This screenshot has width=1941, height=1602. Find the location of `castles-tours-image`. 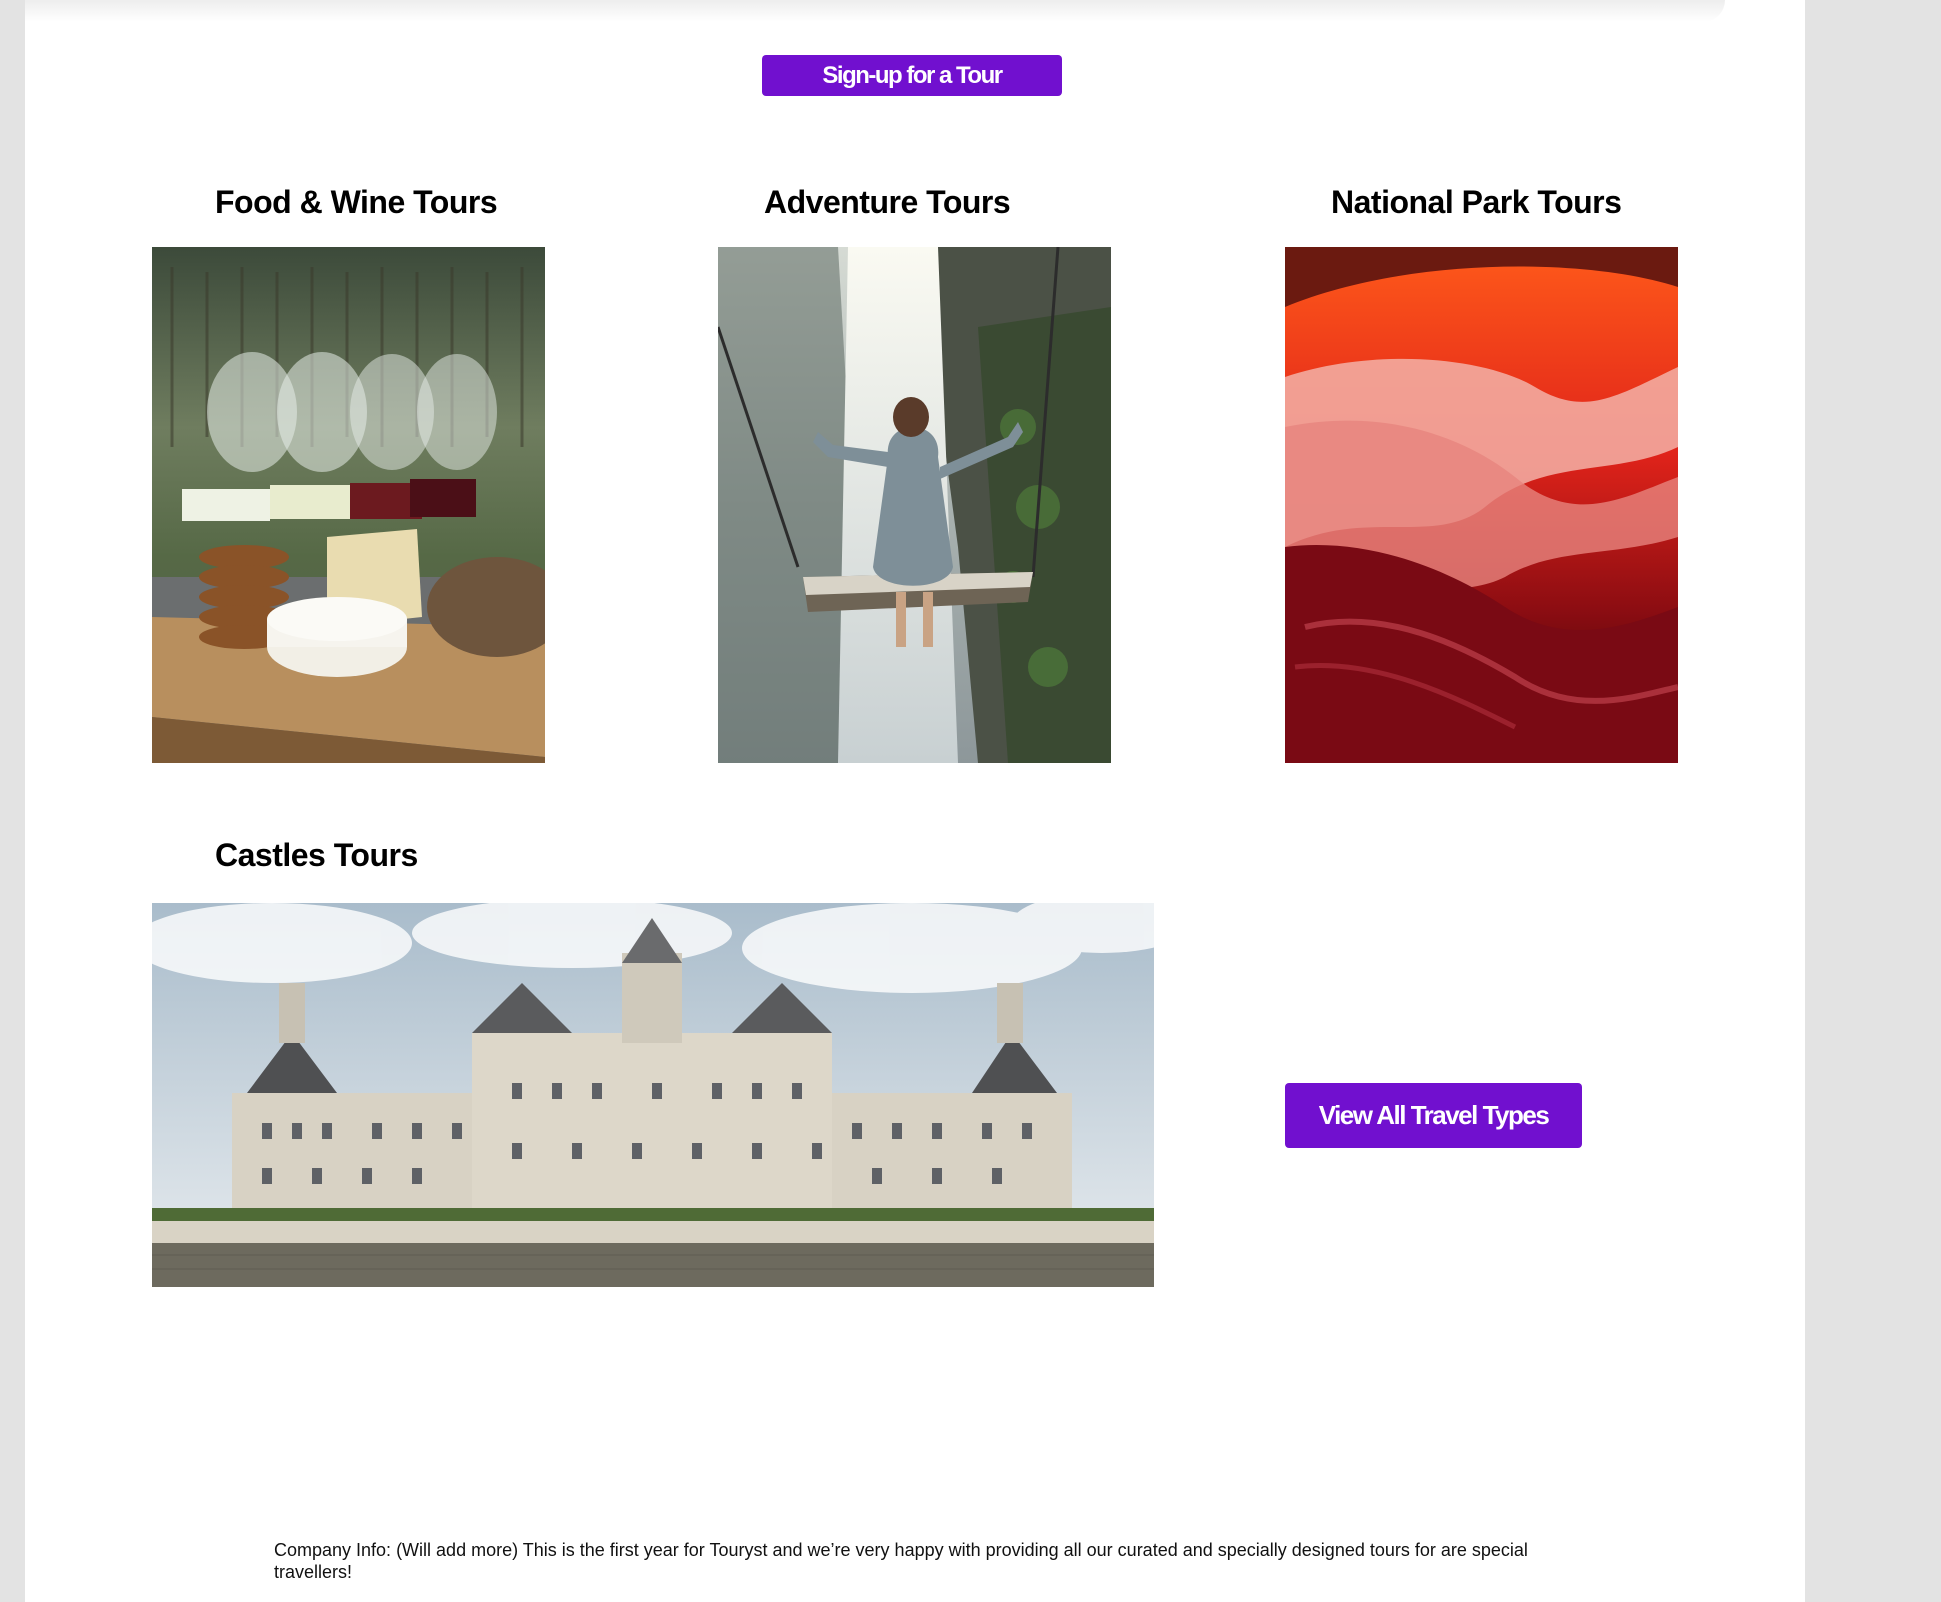

castles-tours-image is located at coordinates (653, 1095).